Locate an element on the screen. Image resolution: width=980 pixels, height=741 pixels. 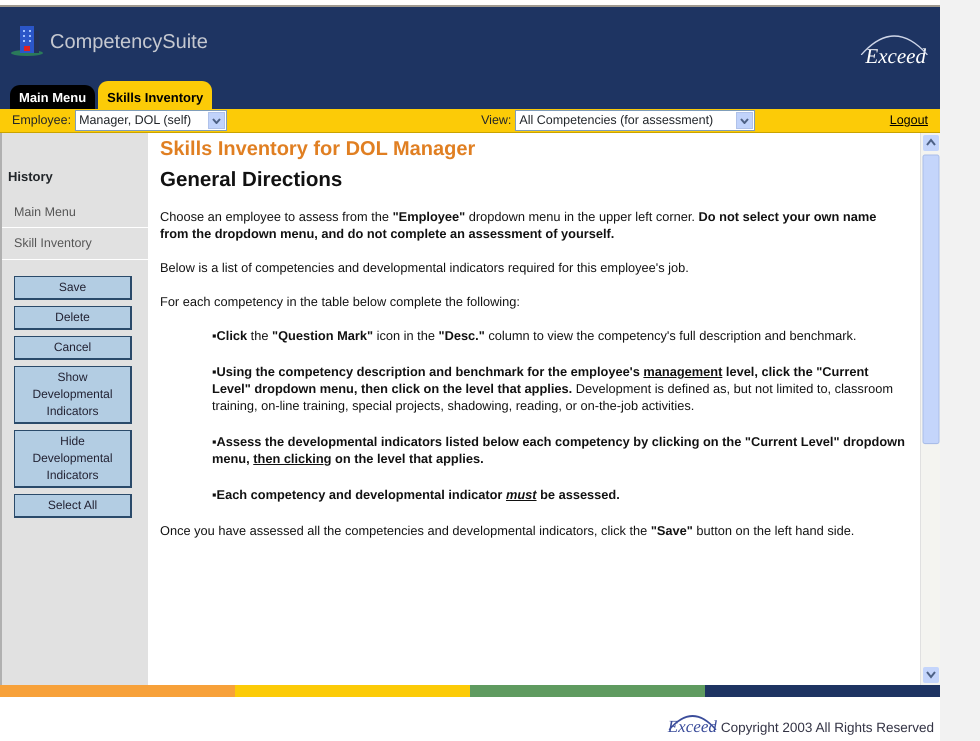
logout-link: Logout is located at coordinates (909, 120).